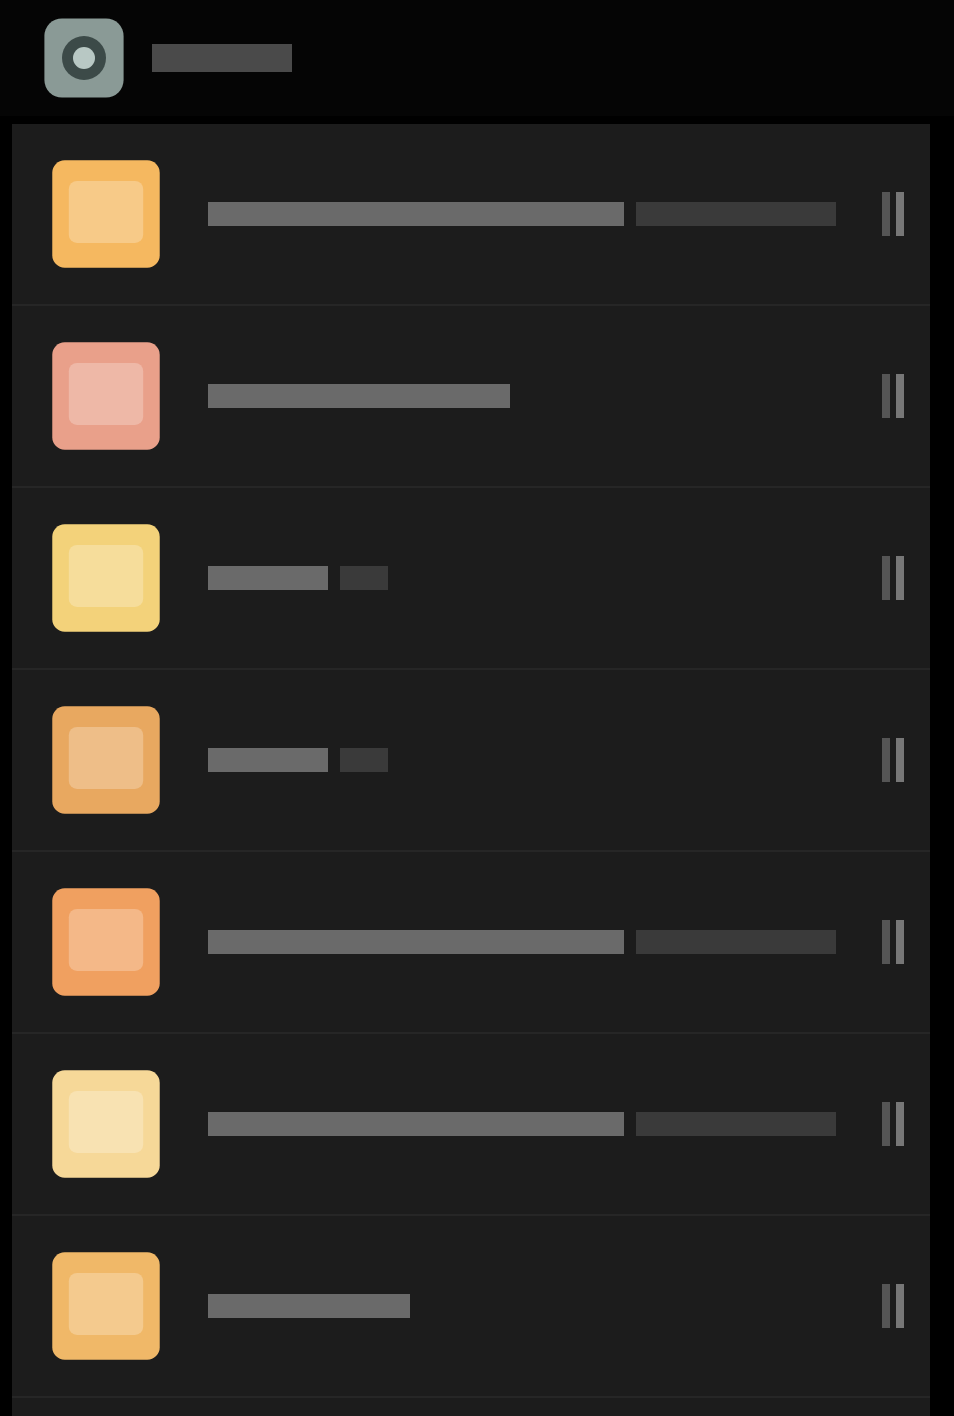 This screenshot has width=954, height=1416. What do you see at coordinates (222, 58) in the screenshot?
I see `title-placeholder-bar` at bounding box center [222, 58].